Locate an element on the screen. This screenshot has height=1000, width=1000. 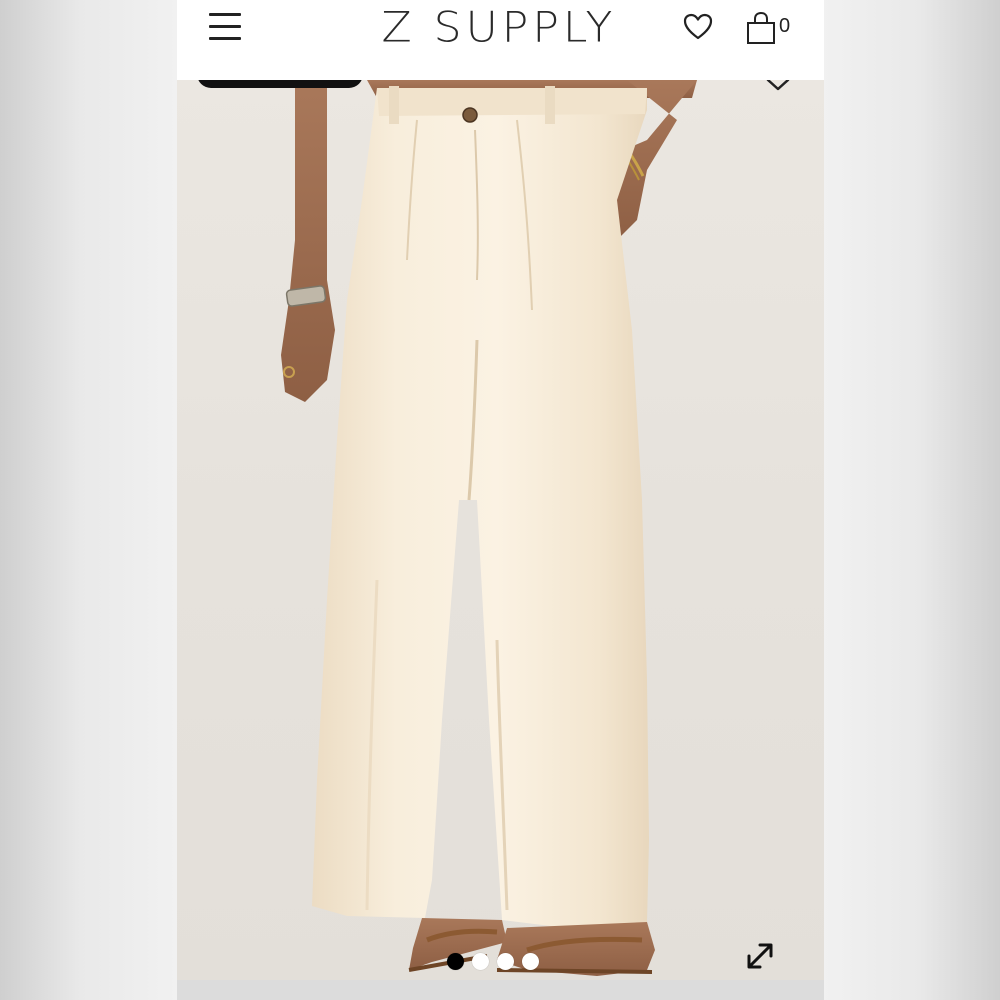
chevron-down-icon is located at coordinates (778, 85).